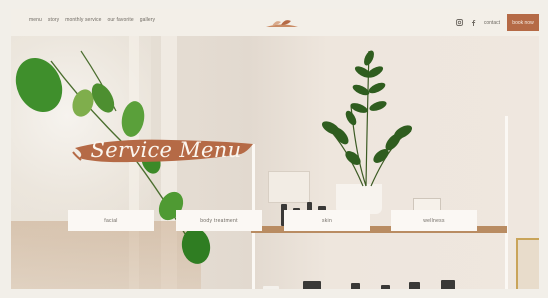  Describe the element at coordinates (473, 22) in the screenshot. I see `facebook-icon` at that location.